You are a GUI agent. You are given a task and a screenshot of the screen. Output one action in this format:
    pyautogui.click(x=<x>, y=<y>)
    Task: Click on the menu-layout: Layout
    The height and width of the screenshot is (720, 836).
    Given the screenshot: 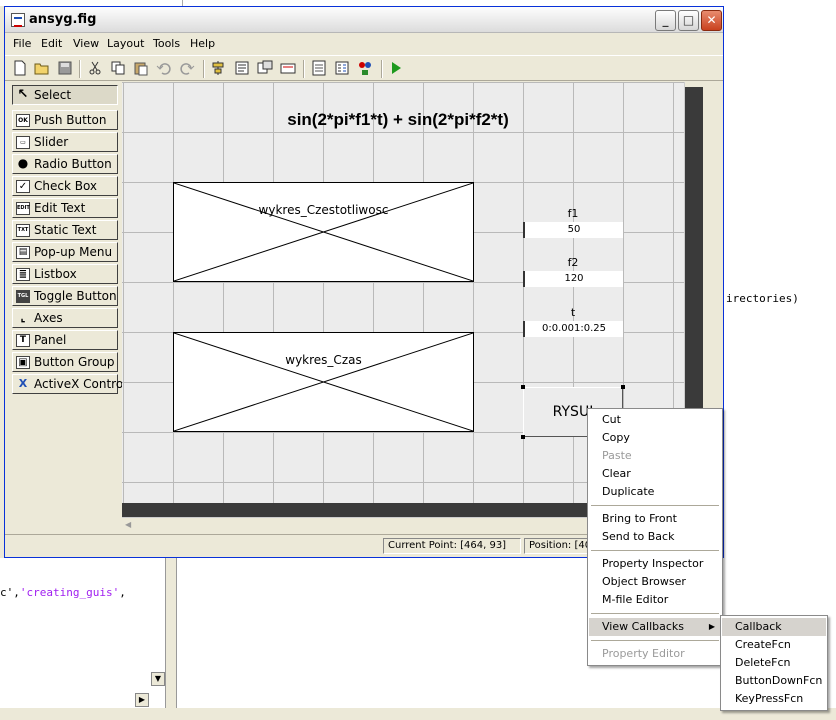 What is the action you would take?
    pyautogui.click(x=125, y=43)
    